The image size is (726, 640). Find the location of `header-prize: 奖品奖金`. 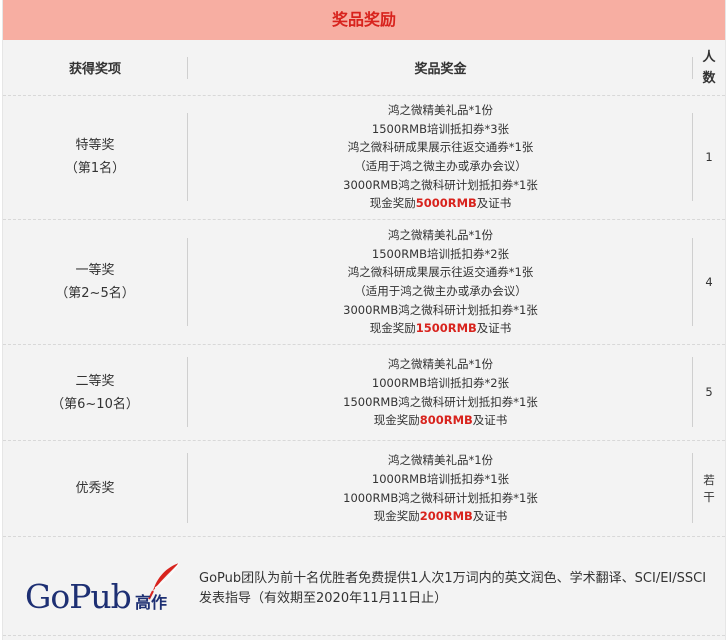

header-prize: 奖品奖金 is located at coordinates (440, 69).